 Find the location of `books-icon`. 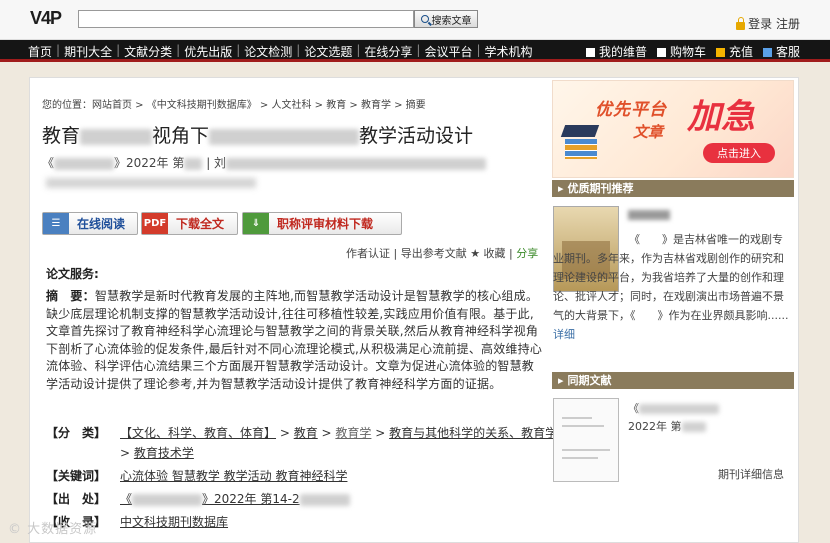

books-icon is located at coordinates (581, 149).